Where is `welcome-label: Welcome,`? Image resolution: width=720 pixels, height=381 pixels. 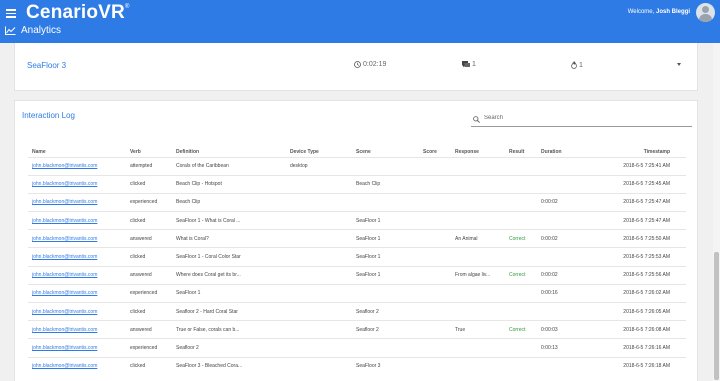 welcome-label: Welcome, is located at coordinates (641, 12).